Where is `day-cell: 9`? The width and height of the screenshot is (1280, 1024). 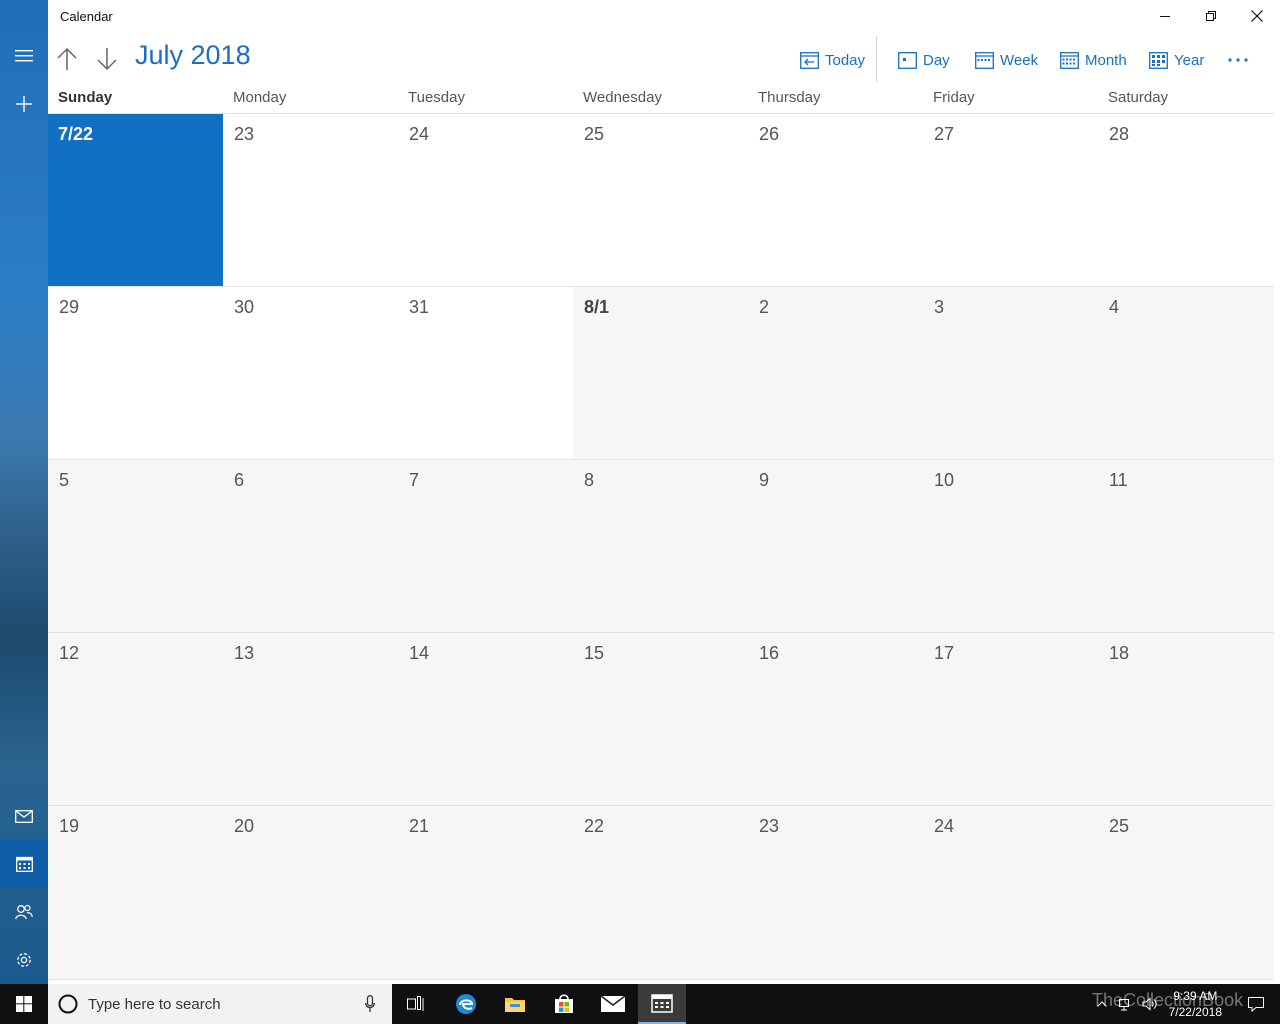
day-cell: 9 is located at coordinates (835, 546).